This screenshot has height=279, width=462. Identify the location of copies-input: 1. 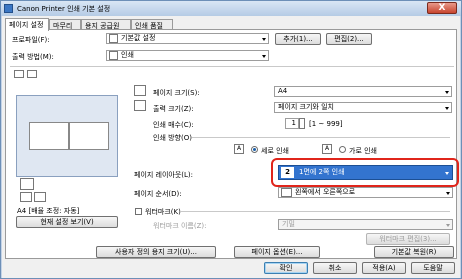
(292, 123).